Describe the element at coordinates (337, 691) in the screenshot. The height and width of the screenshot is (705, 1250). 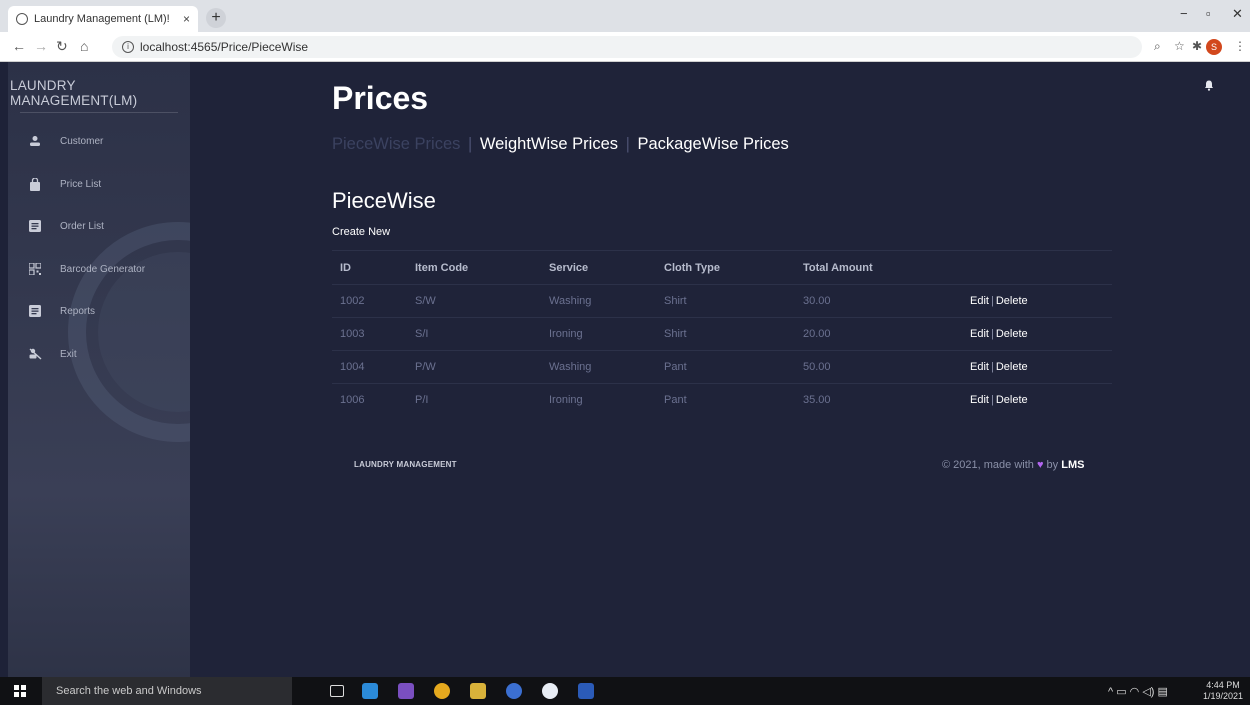
I see `task-view-icon` at that location.